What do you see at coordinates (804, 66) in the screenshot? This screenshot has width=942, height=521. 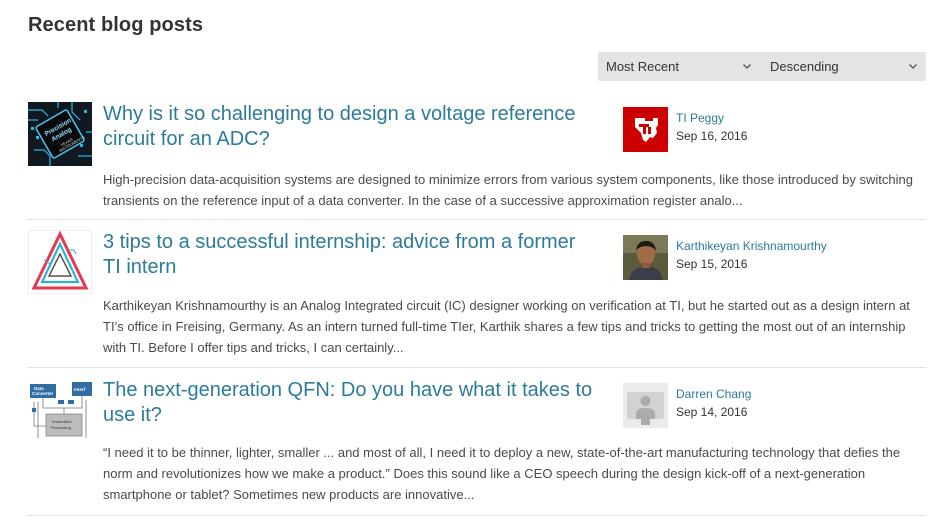 I see `sort-order-value: Descending` at bounding box center [804, 66].